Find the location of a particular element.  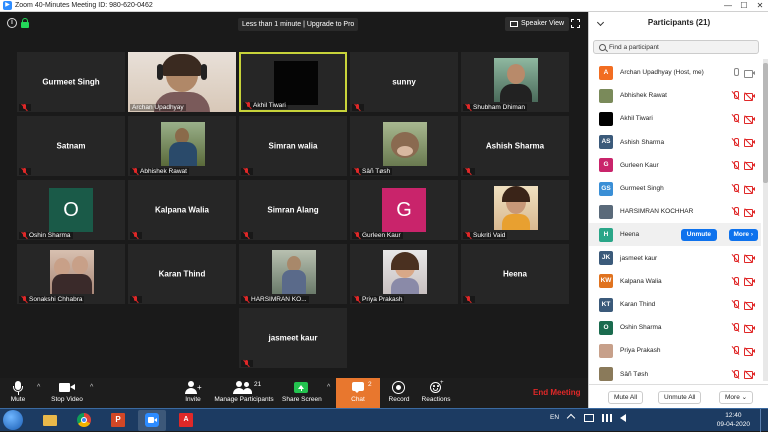

tray-expand-icon is located at coordinates (571, 418).